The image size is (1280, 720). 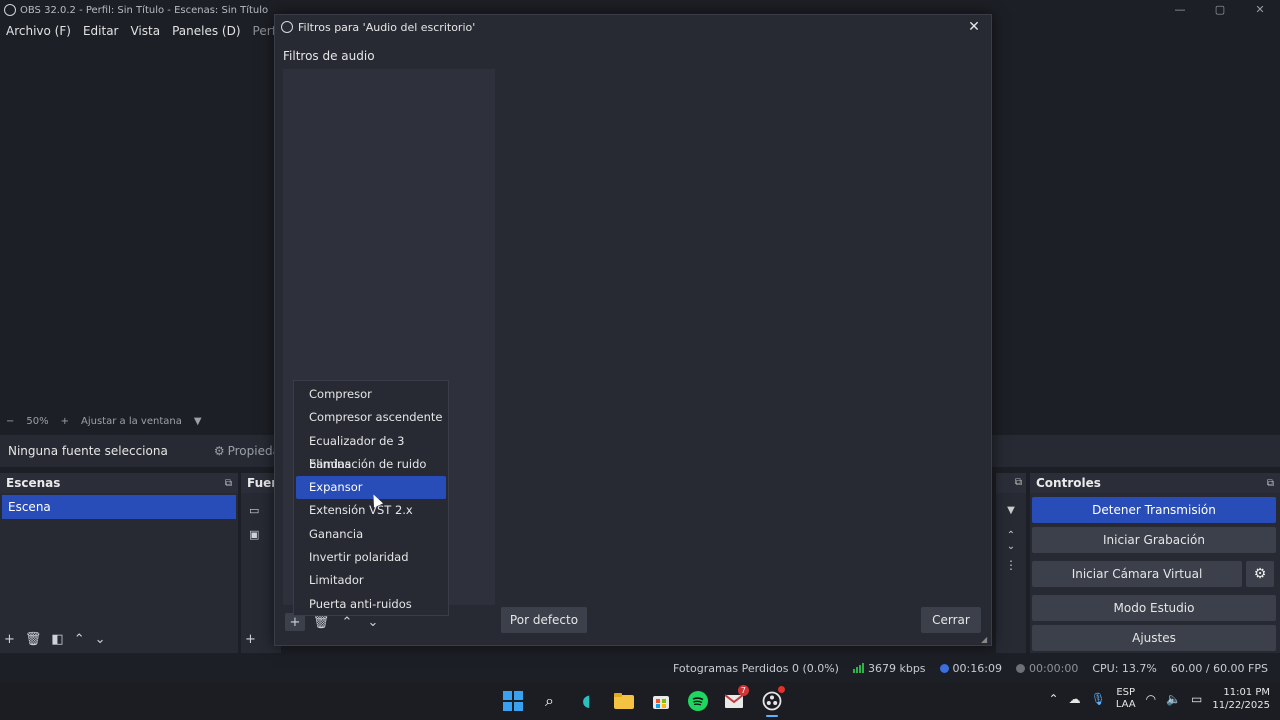 What do you see at coordinates (1075, 699) in the screenshot?
I see `cloud-off-icon: ☁` at bounding box center [1075, 699].